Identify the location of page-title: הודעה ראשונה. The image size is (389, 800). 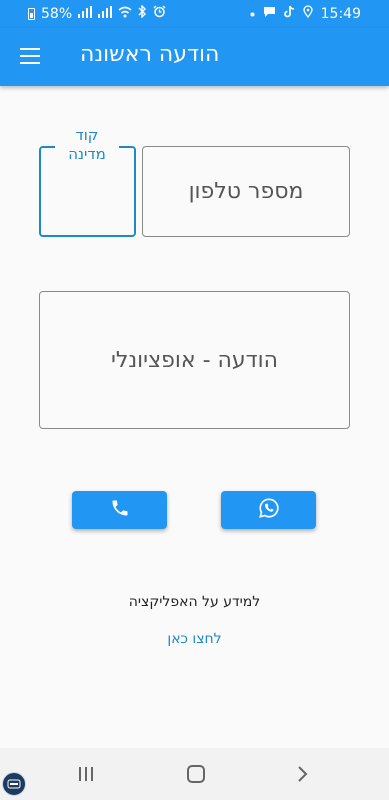
(150, 54).